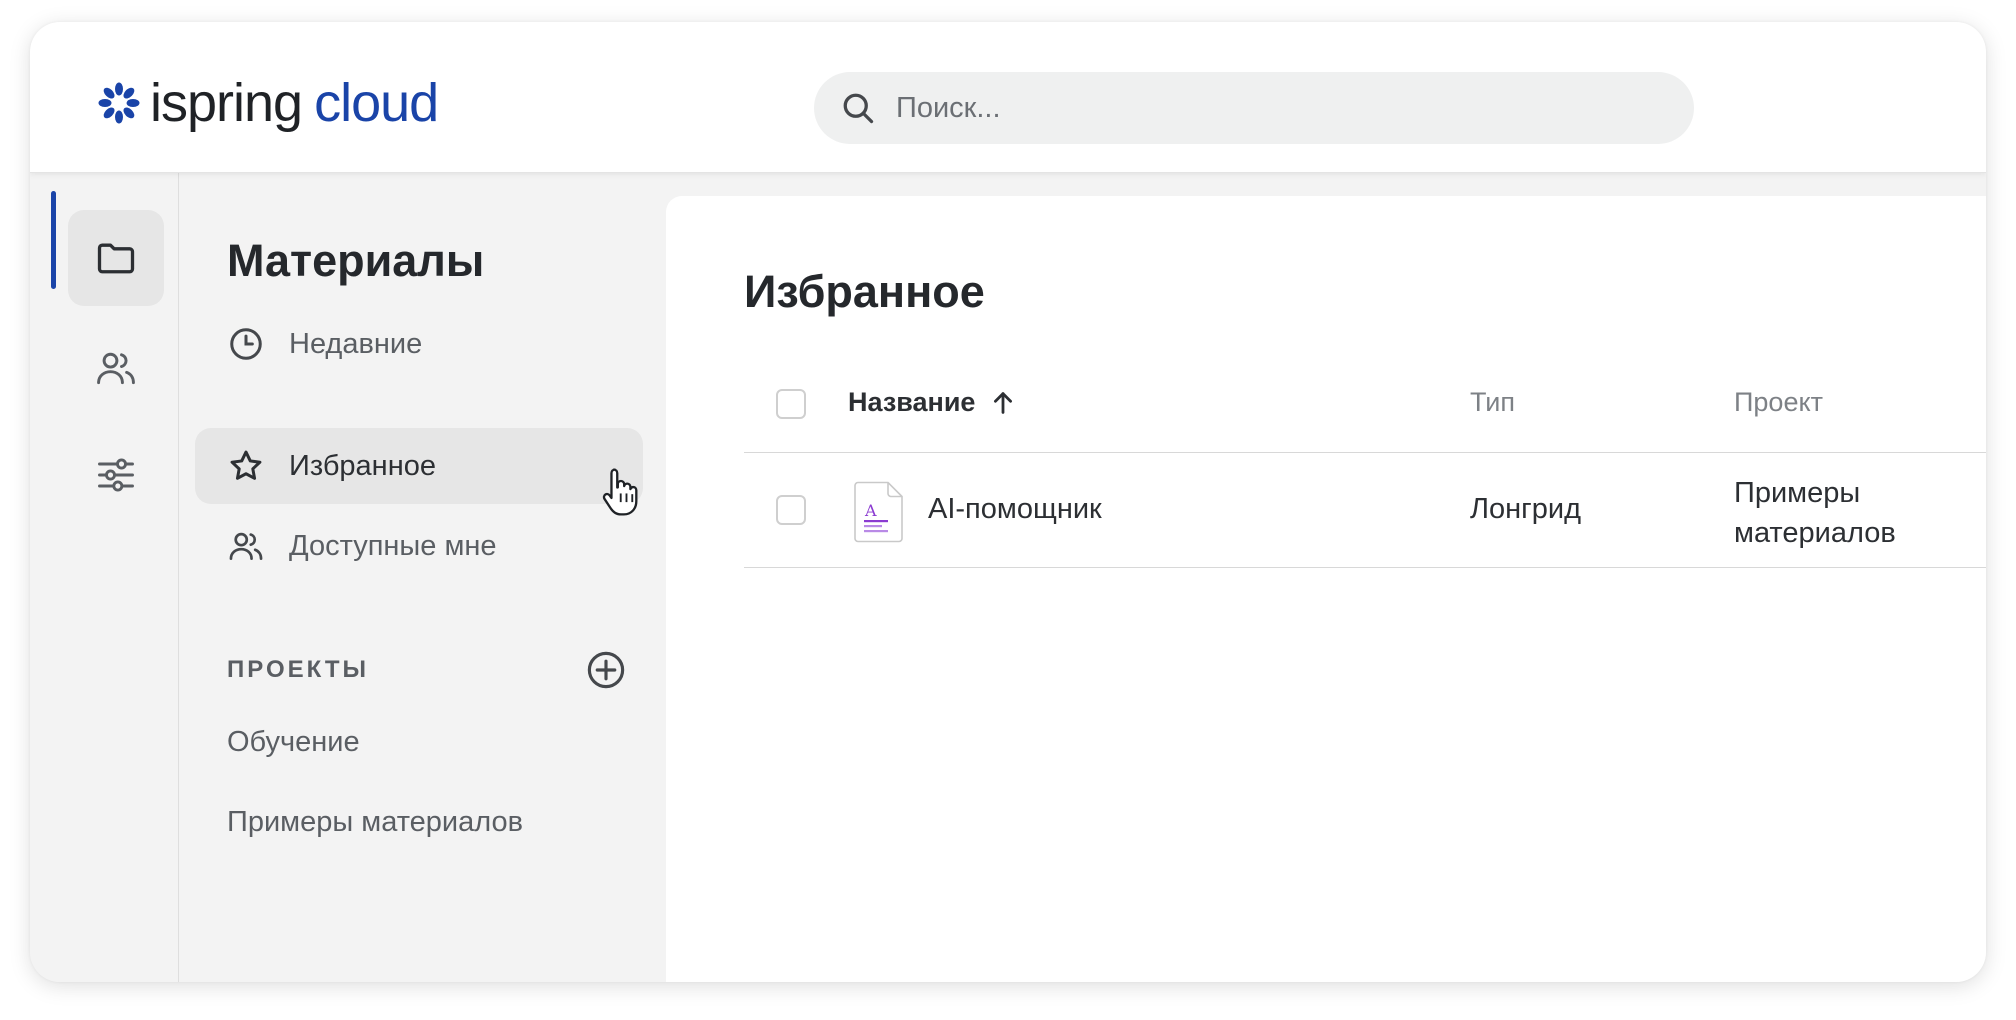  I want to click on sliders-icon, so click(116, 475).